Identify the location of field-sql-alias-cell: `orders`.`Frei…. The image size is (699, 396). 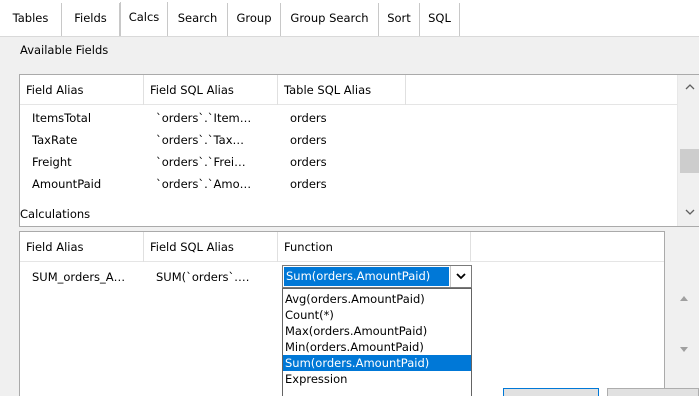
(201, 162).